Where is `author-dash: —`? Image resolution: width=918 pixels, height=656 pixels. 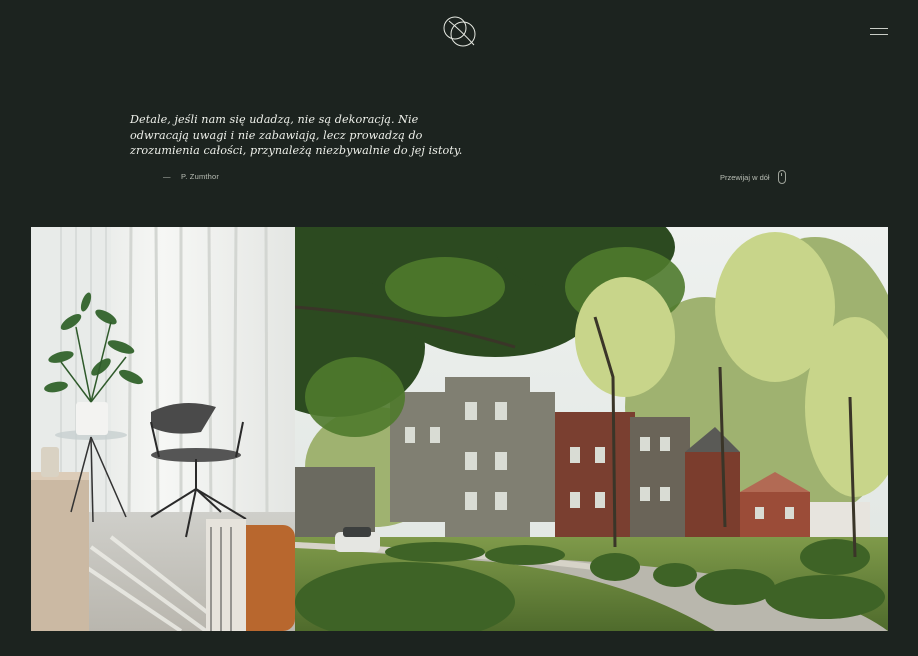
author-dash: — is located at coordinates (167, 176).